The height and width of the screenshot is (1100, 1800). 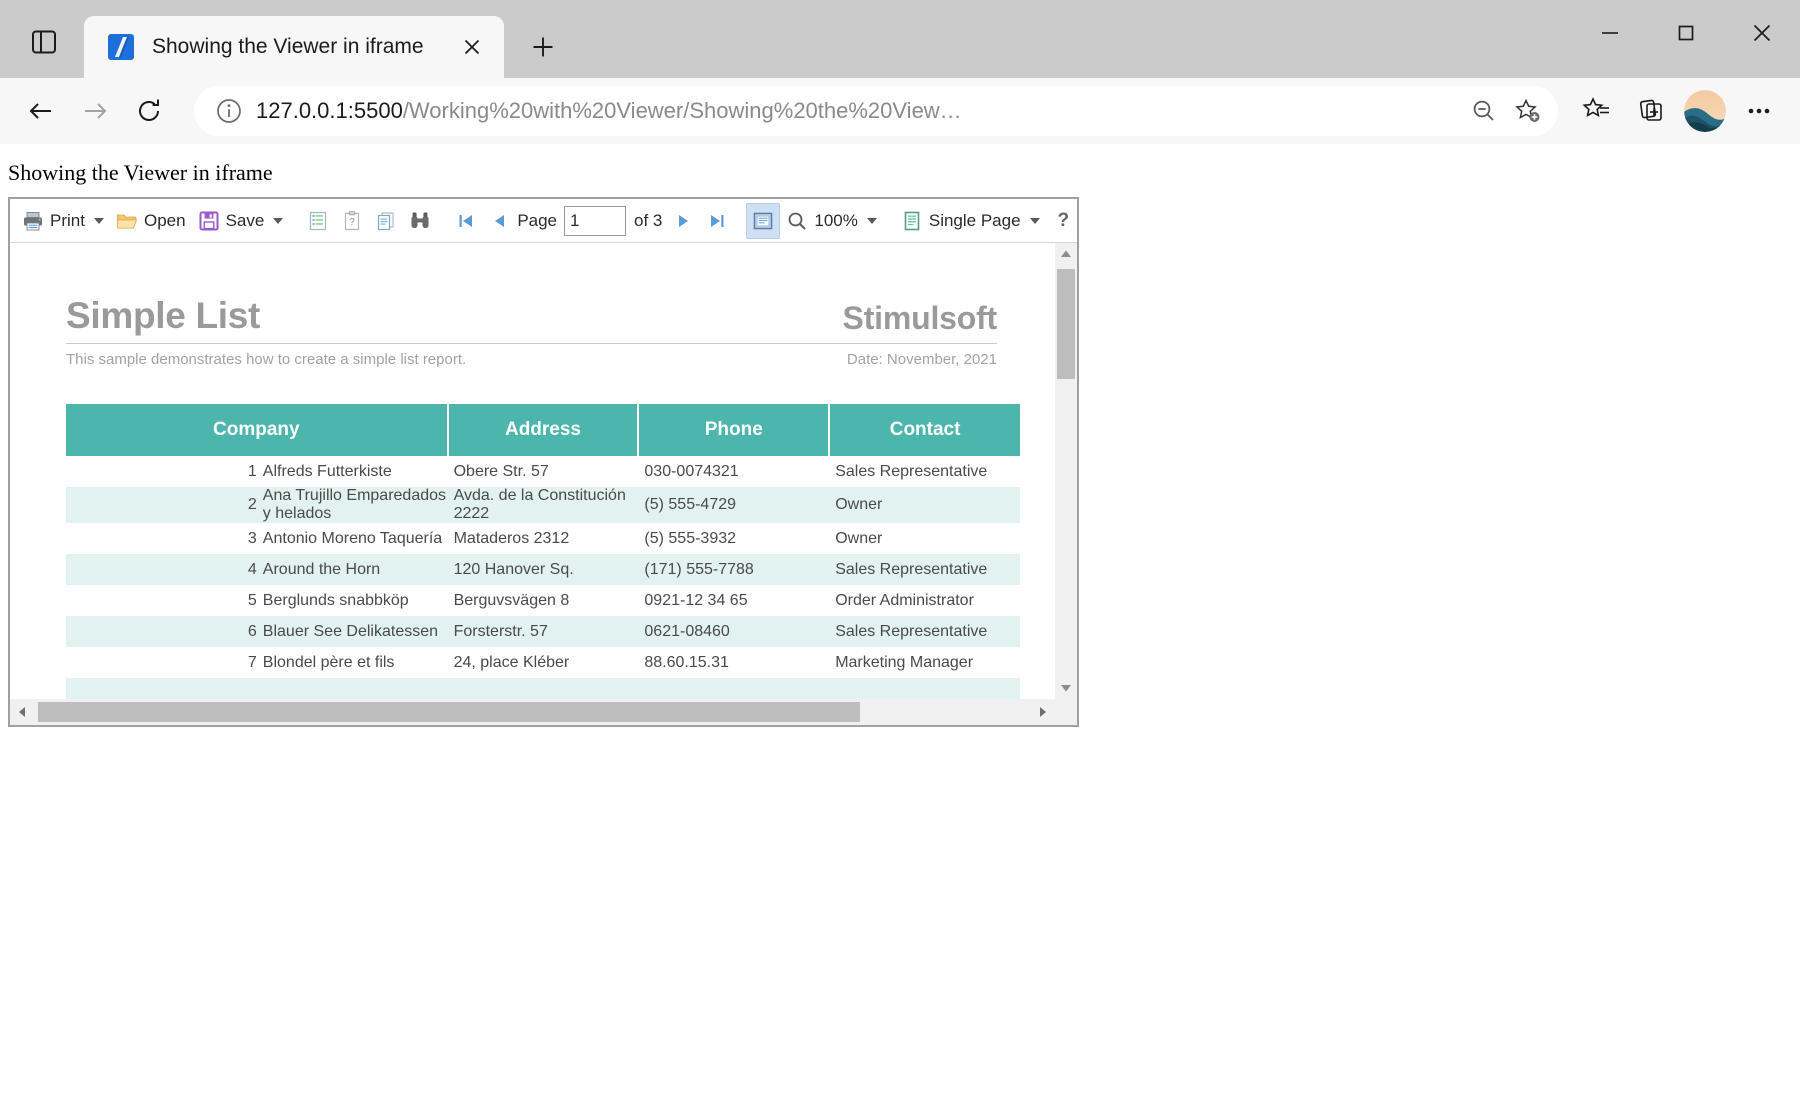 I want to click on cell-company: Around the Horn, so click(x=352, y=569).